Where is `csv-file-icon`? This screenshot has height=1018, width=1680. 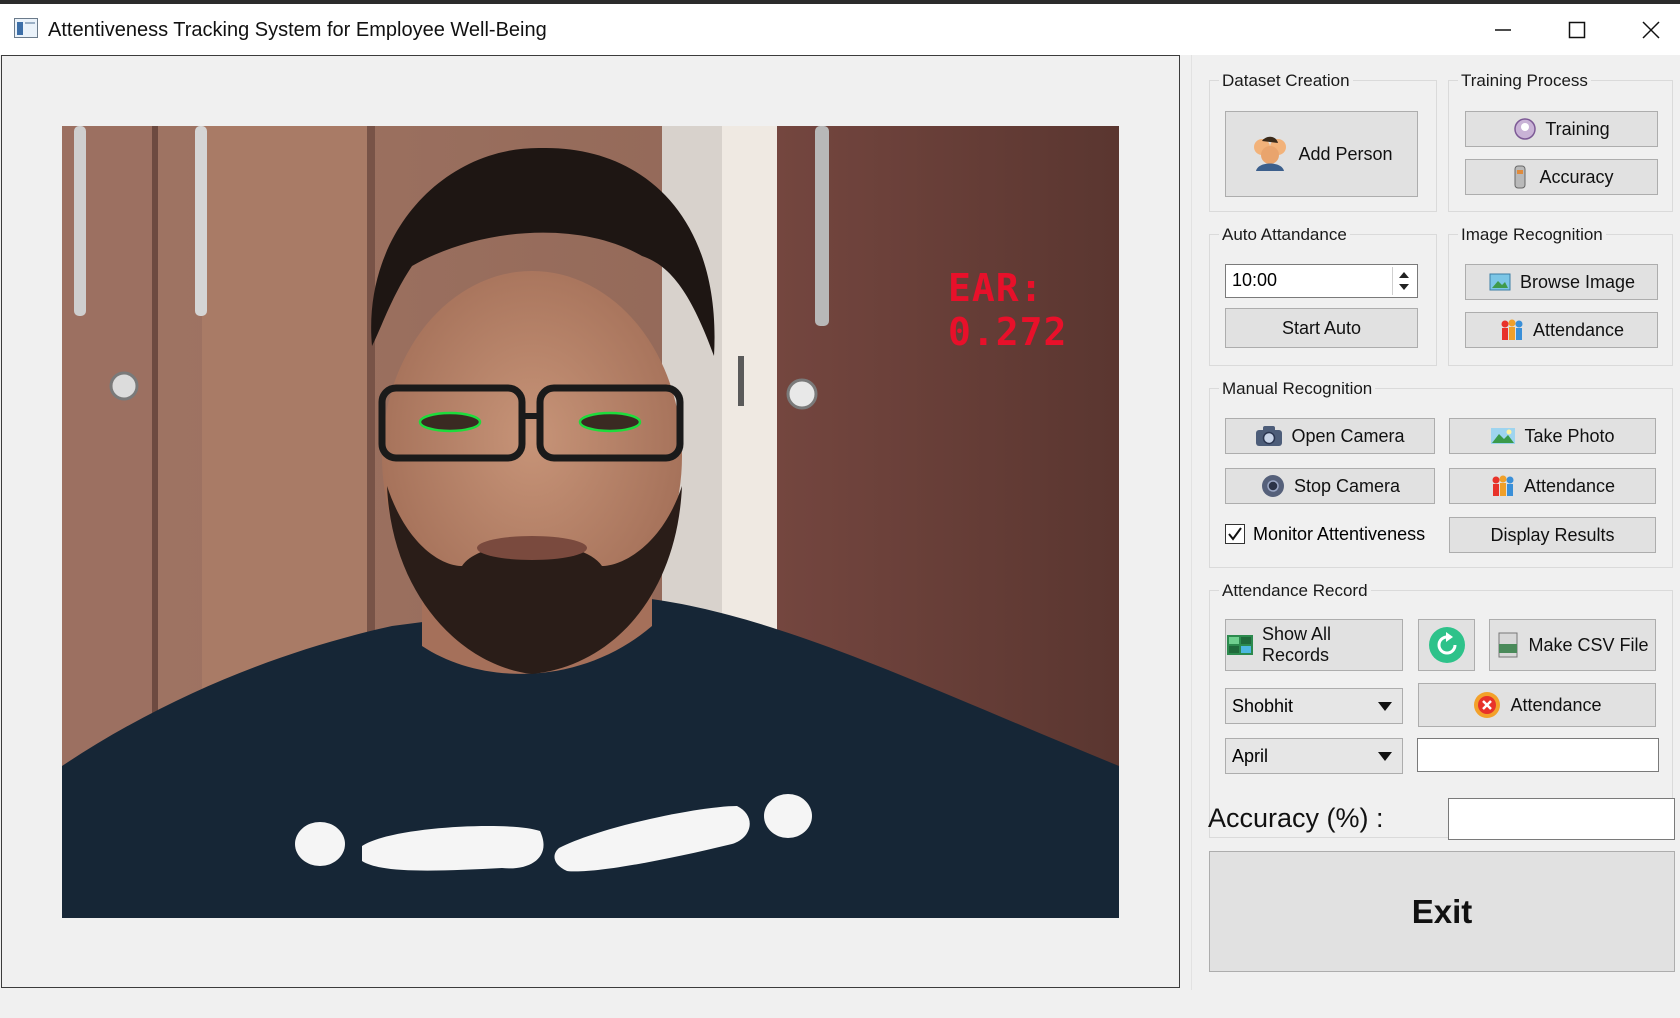 csv-file-icon is located at coordinates (1508, 645).